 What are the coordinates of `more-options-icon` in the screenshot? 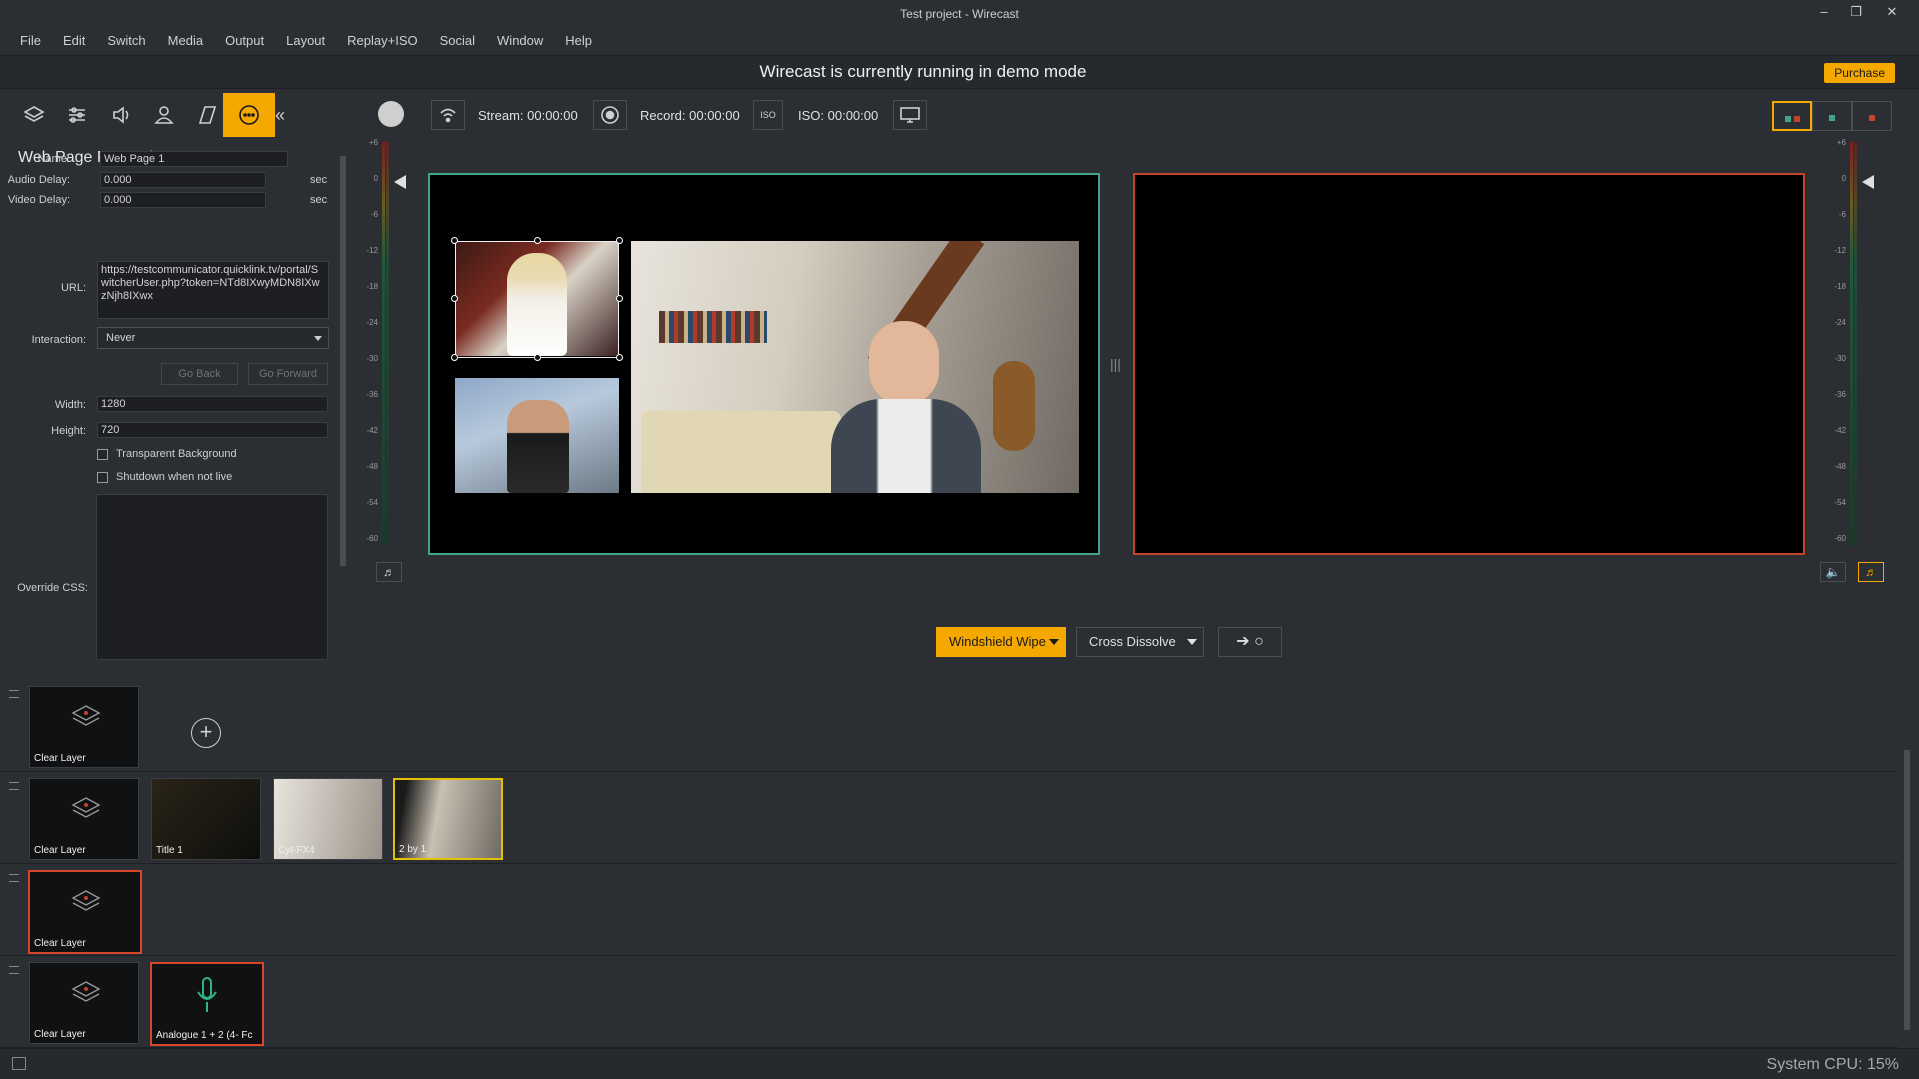 It's located at (249, 115).